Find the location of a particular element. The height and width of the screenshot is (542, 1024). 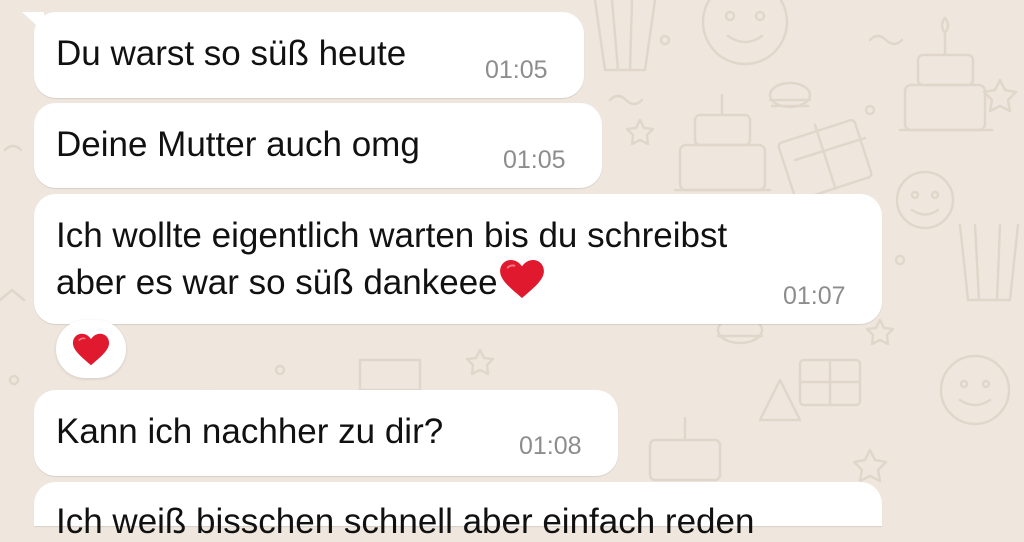

message-bubble: Deine Mutter auch omg 01:05 is located at coordinates (318, 145).